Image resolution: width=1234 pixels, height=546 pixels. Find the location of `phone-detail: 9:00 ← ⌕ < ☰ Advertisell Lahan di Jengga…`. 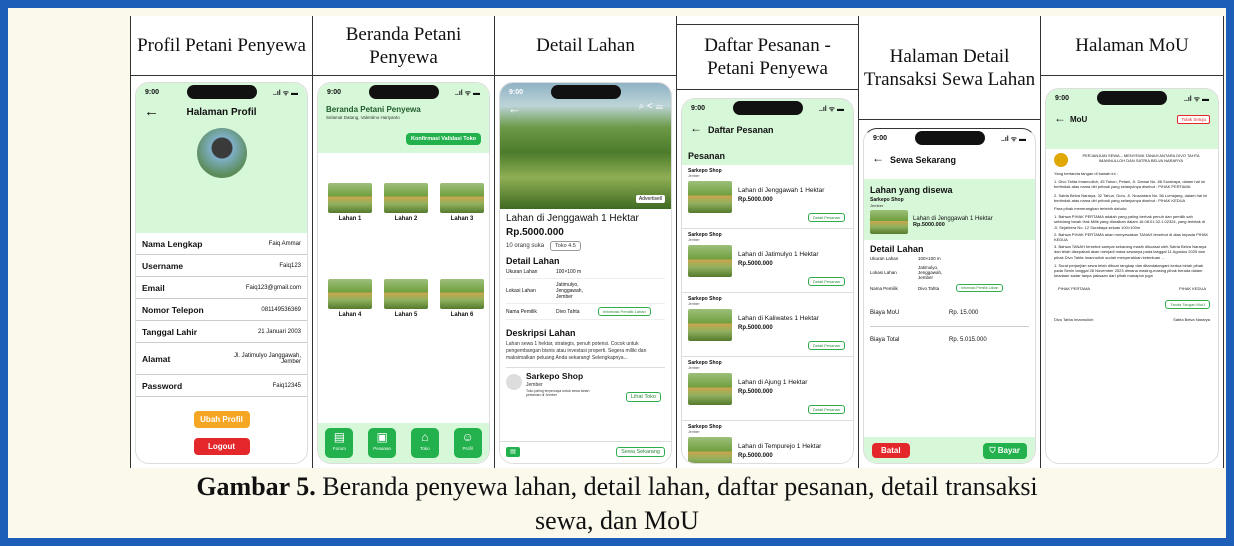

phone-detail: 9:00 ← ⌕ < ☰ Advertisell Lahan di Jengga… is located at coordinates (585, 273).